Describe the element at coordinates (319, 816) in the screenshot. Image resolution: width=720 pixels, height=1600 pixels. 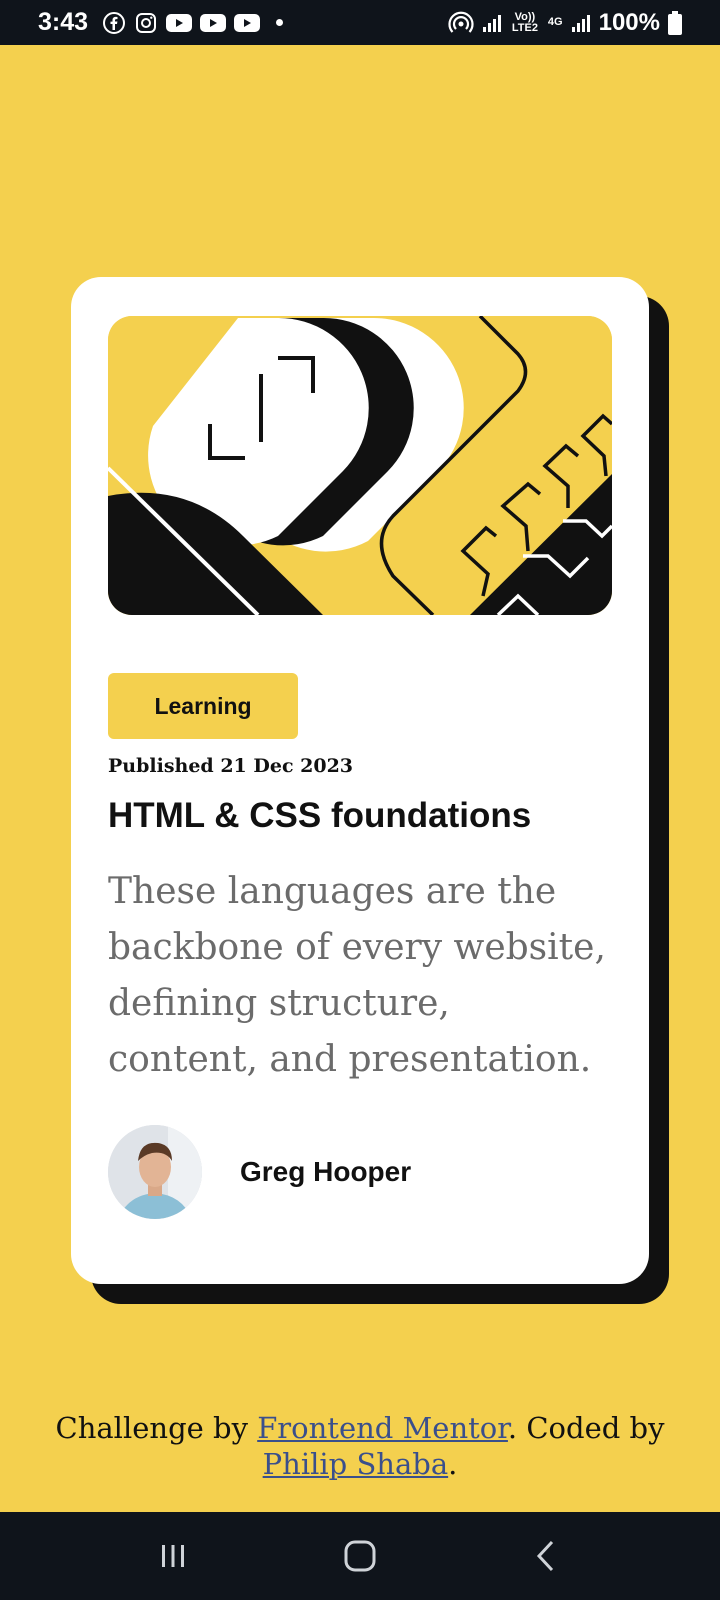
I see `card-title: HTML & CSS foundations` at that location.